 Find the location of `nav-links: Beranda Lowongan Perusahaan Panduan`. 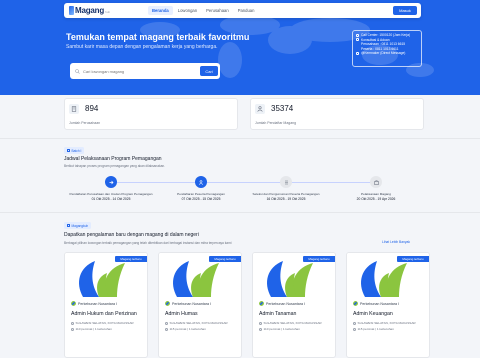

nav-links: Beranda Lowongan Perusahaan Panduan is located at coordinates (203, 10).